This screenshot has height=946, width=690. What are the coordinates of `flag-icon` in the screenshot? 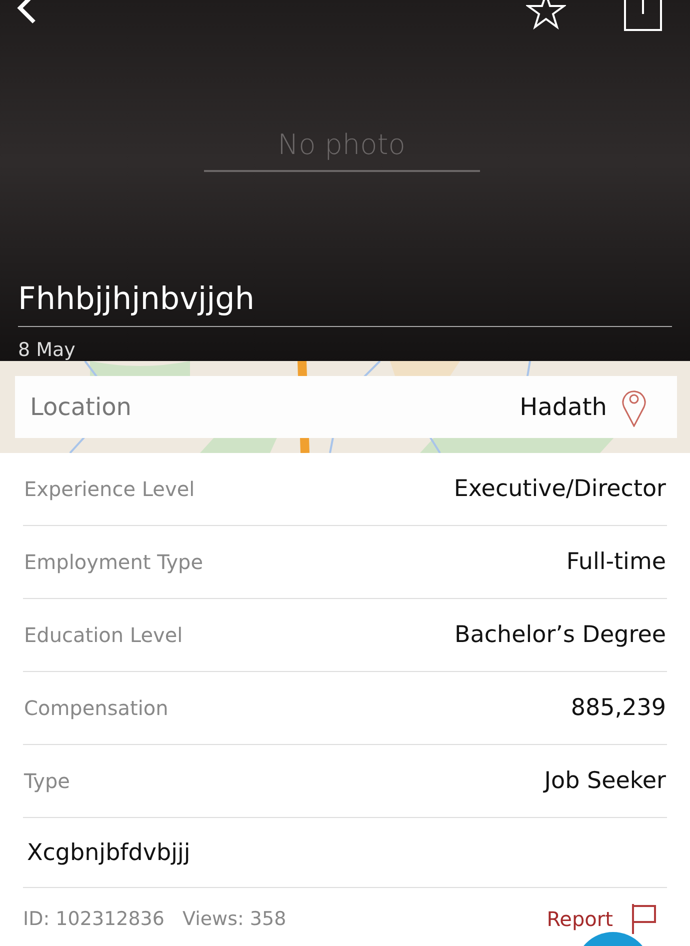 It's located at (644, 919).